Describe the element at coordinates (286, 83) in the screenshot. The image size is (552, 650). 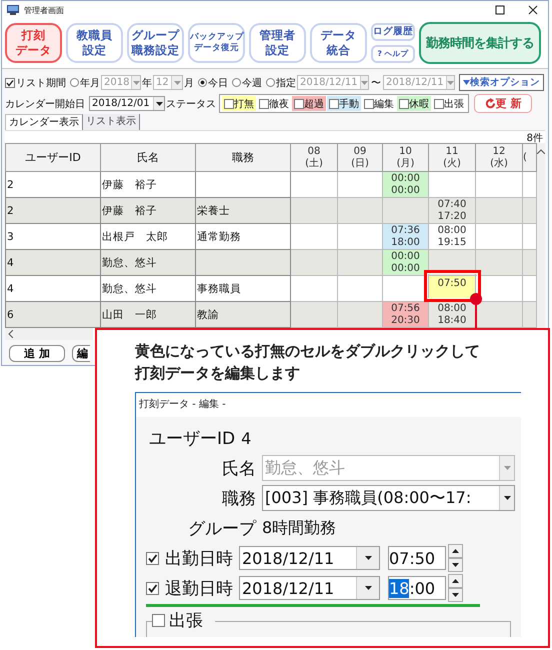
I see `radio-label: 指定` at that location.